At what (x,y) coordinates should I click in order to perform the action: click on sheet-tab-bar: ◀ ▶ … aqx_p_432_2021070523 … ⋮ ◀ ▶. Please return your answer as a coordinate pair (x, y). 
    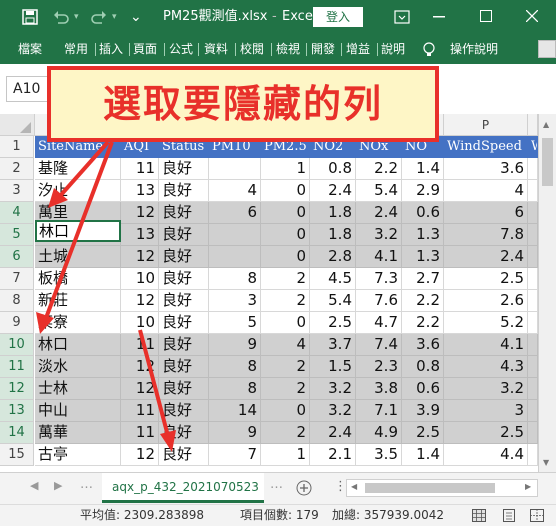
    Looking at the image, I should click on (278, 488).